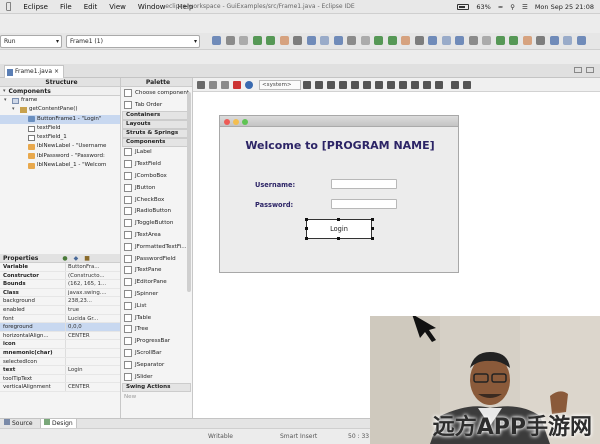 This screenshot has height=444, width=600. Describe the element at coordinates (60, 387) in the screenshot. I see `property-row: verticalAlignment CENTER` at that location.